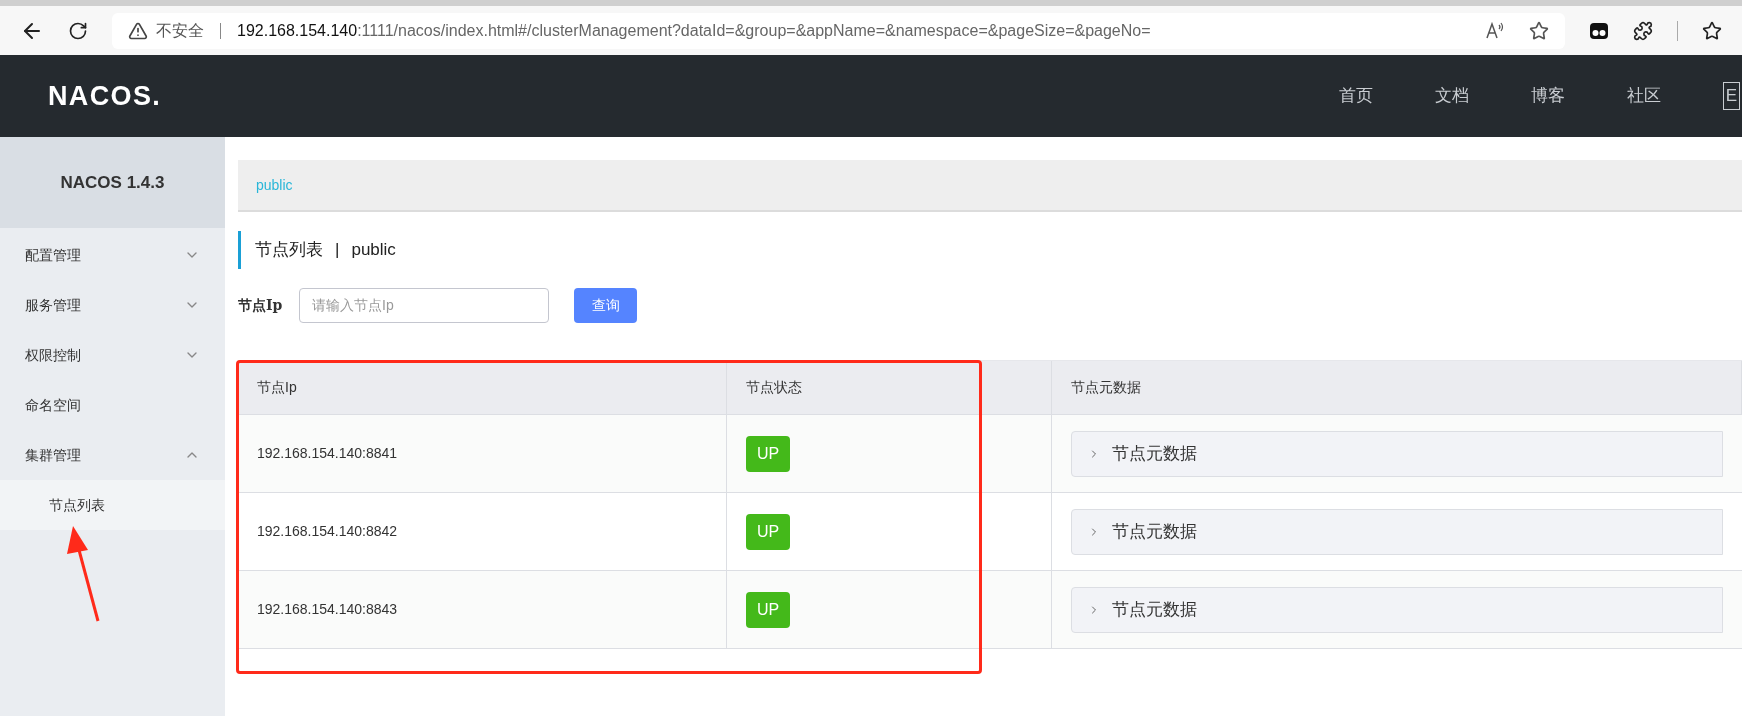 Image resolution: width=1742 pixels, height=716 pixels. What do you see at coordinates (180, 30) in the screenshot?
I see `security-label: 不安全` at bounding box center [180, 30].